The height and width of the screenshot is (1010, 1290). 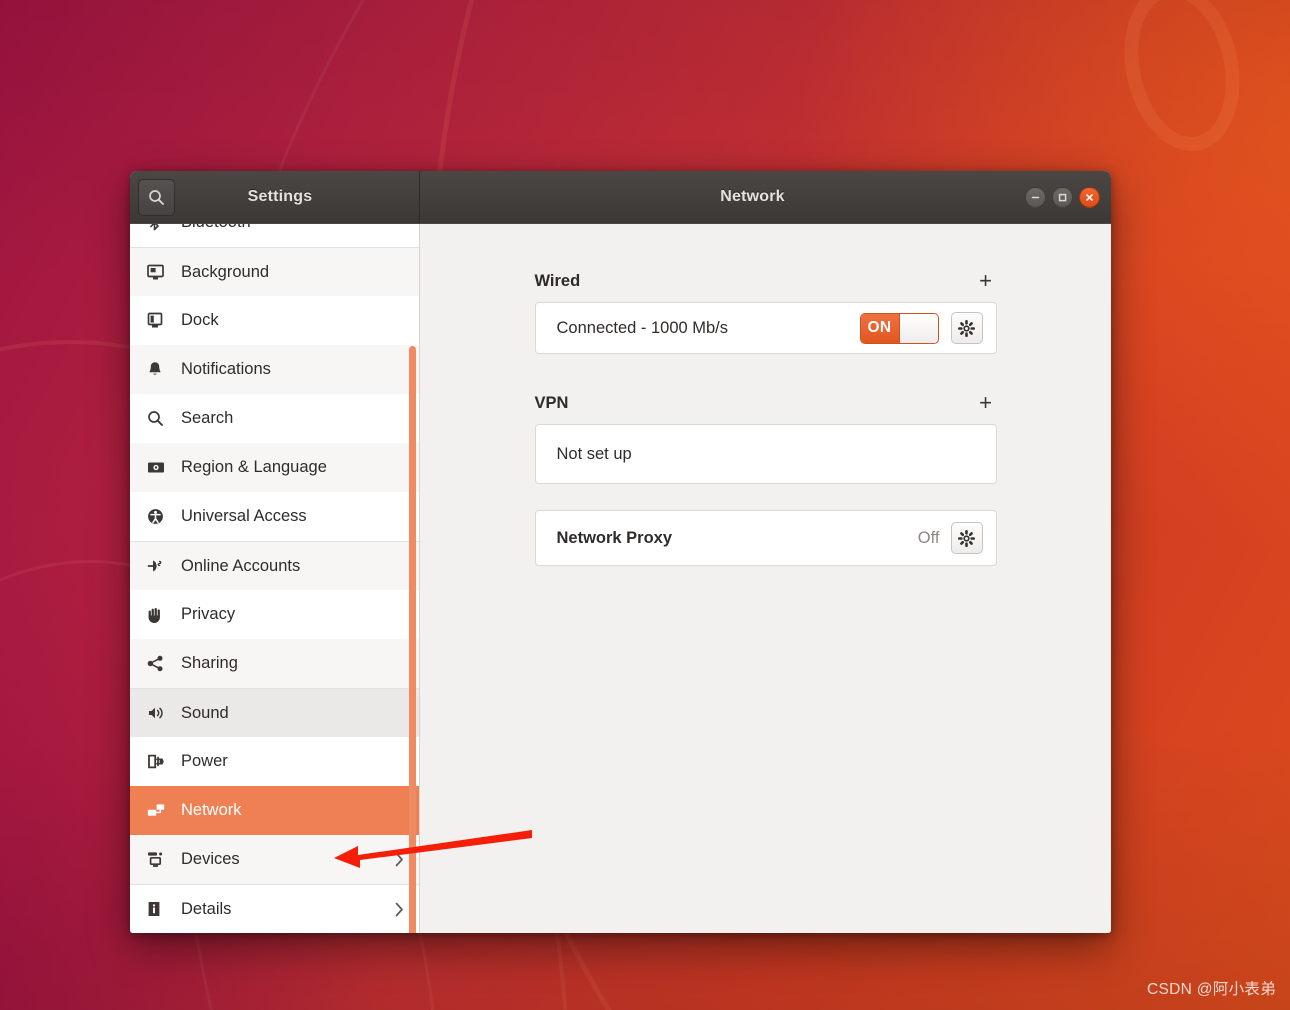 What do you see at coordinates (986, 403) in the screenshot?
I see `add-vpn-button: +` at bounding box center [986, 403].